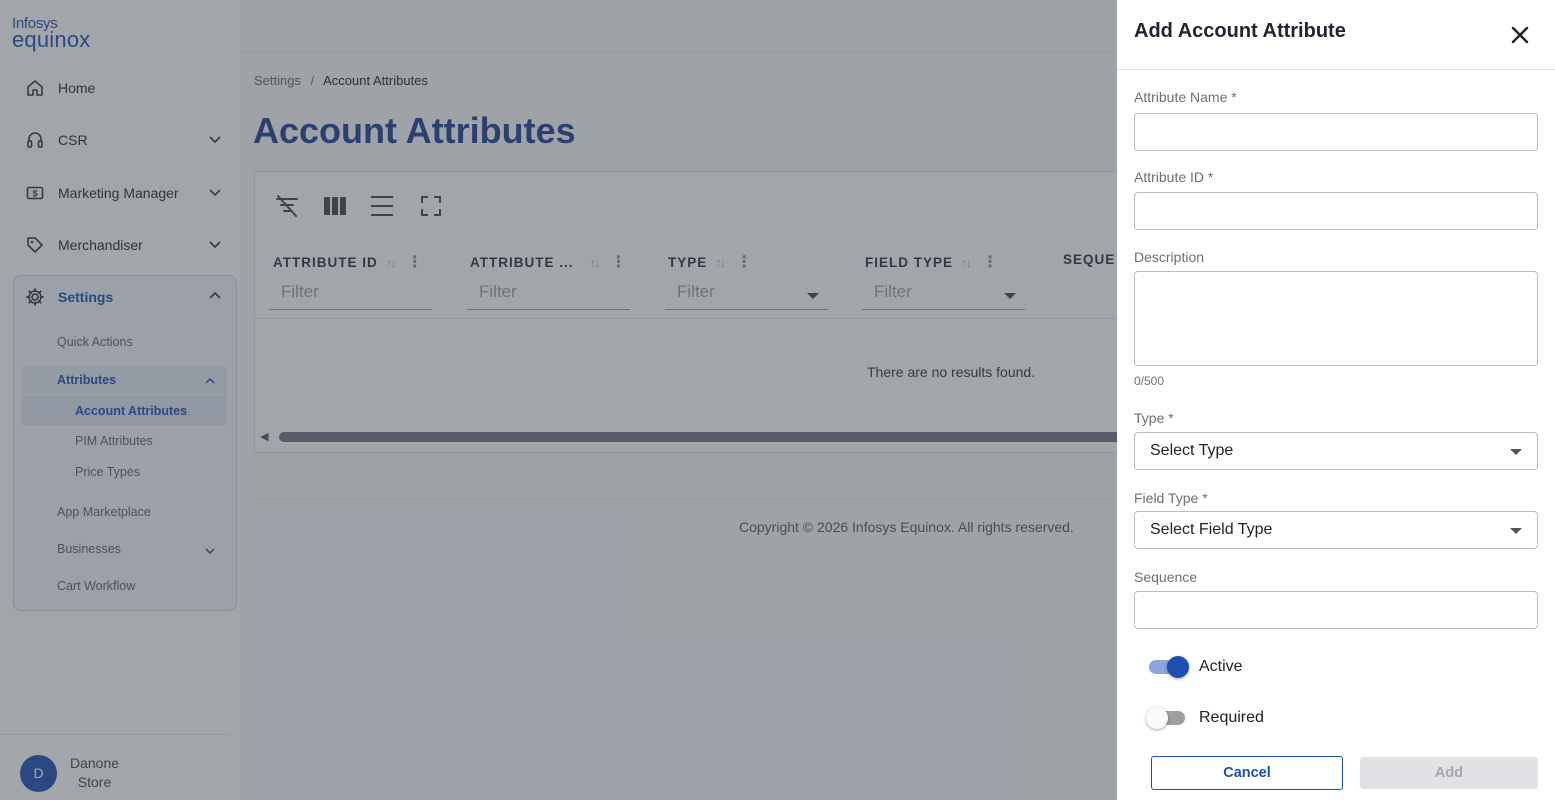  Describe the element at coordinates (1240, 31) in the screenshot. I see `drawer-title: Add Account Attribute` at that location.